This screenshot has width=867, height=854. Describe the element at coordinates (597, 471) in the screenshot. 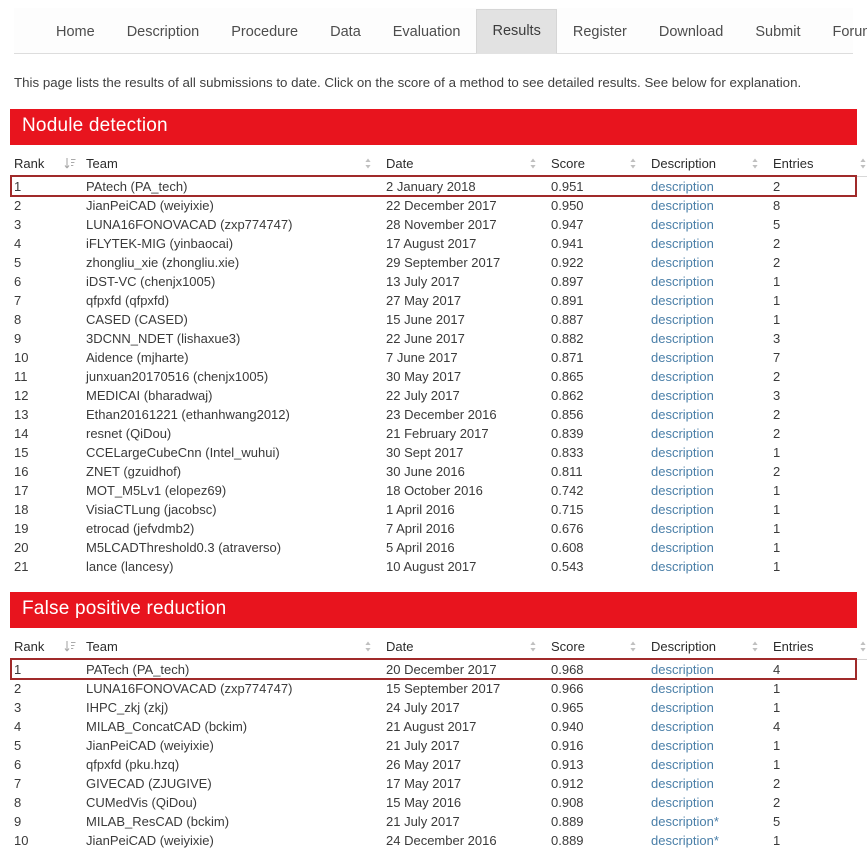

I see `cell-score: 0.811` at that location.